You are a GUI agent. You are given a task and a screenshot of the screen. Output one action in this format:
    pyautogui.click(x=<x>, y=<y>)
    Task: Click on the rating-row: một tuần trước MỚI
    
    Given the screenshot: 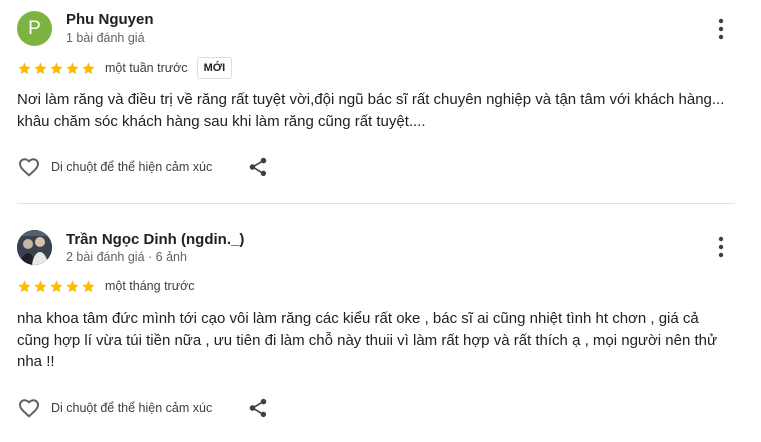 What is the action you would take?
    pyautogui.click(x=125, y=68)
    